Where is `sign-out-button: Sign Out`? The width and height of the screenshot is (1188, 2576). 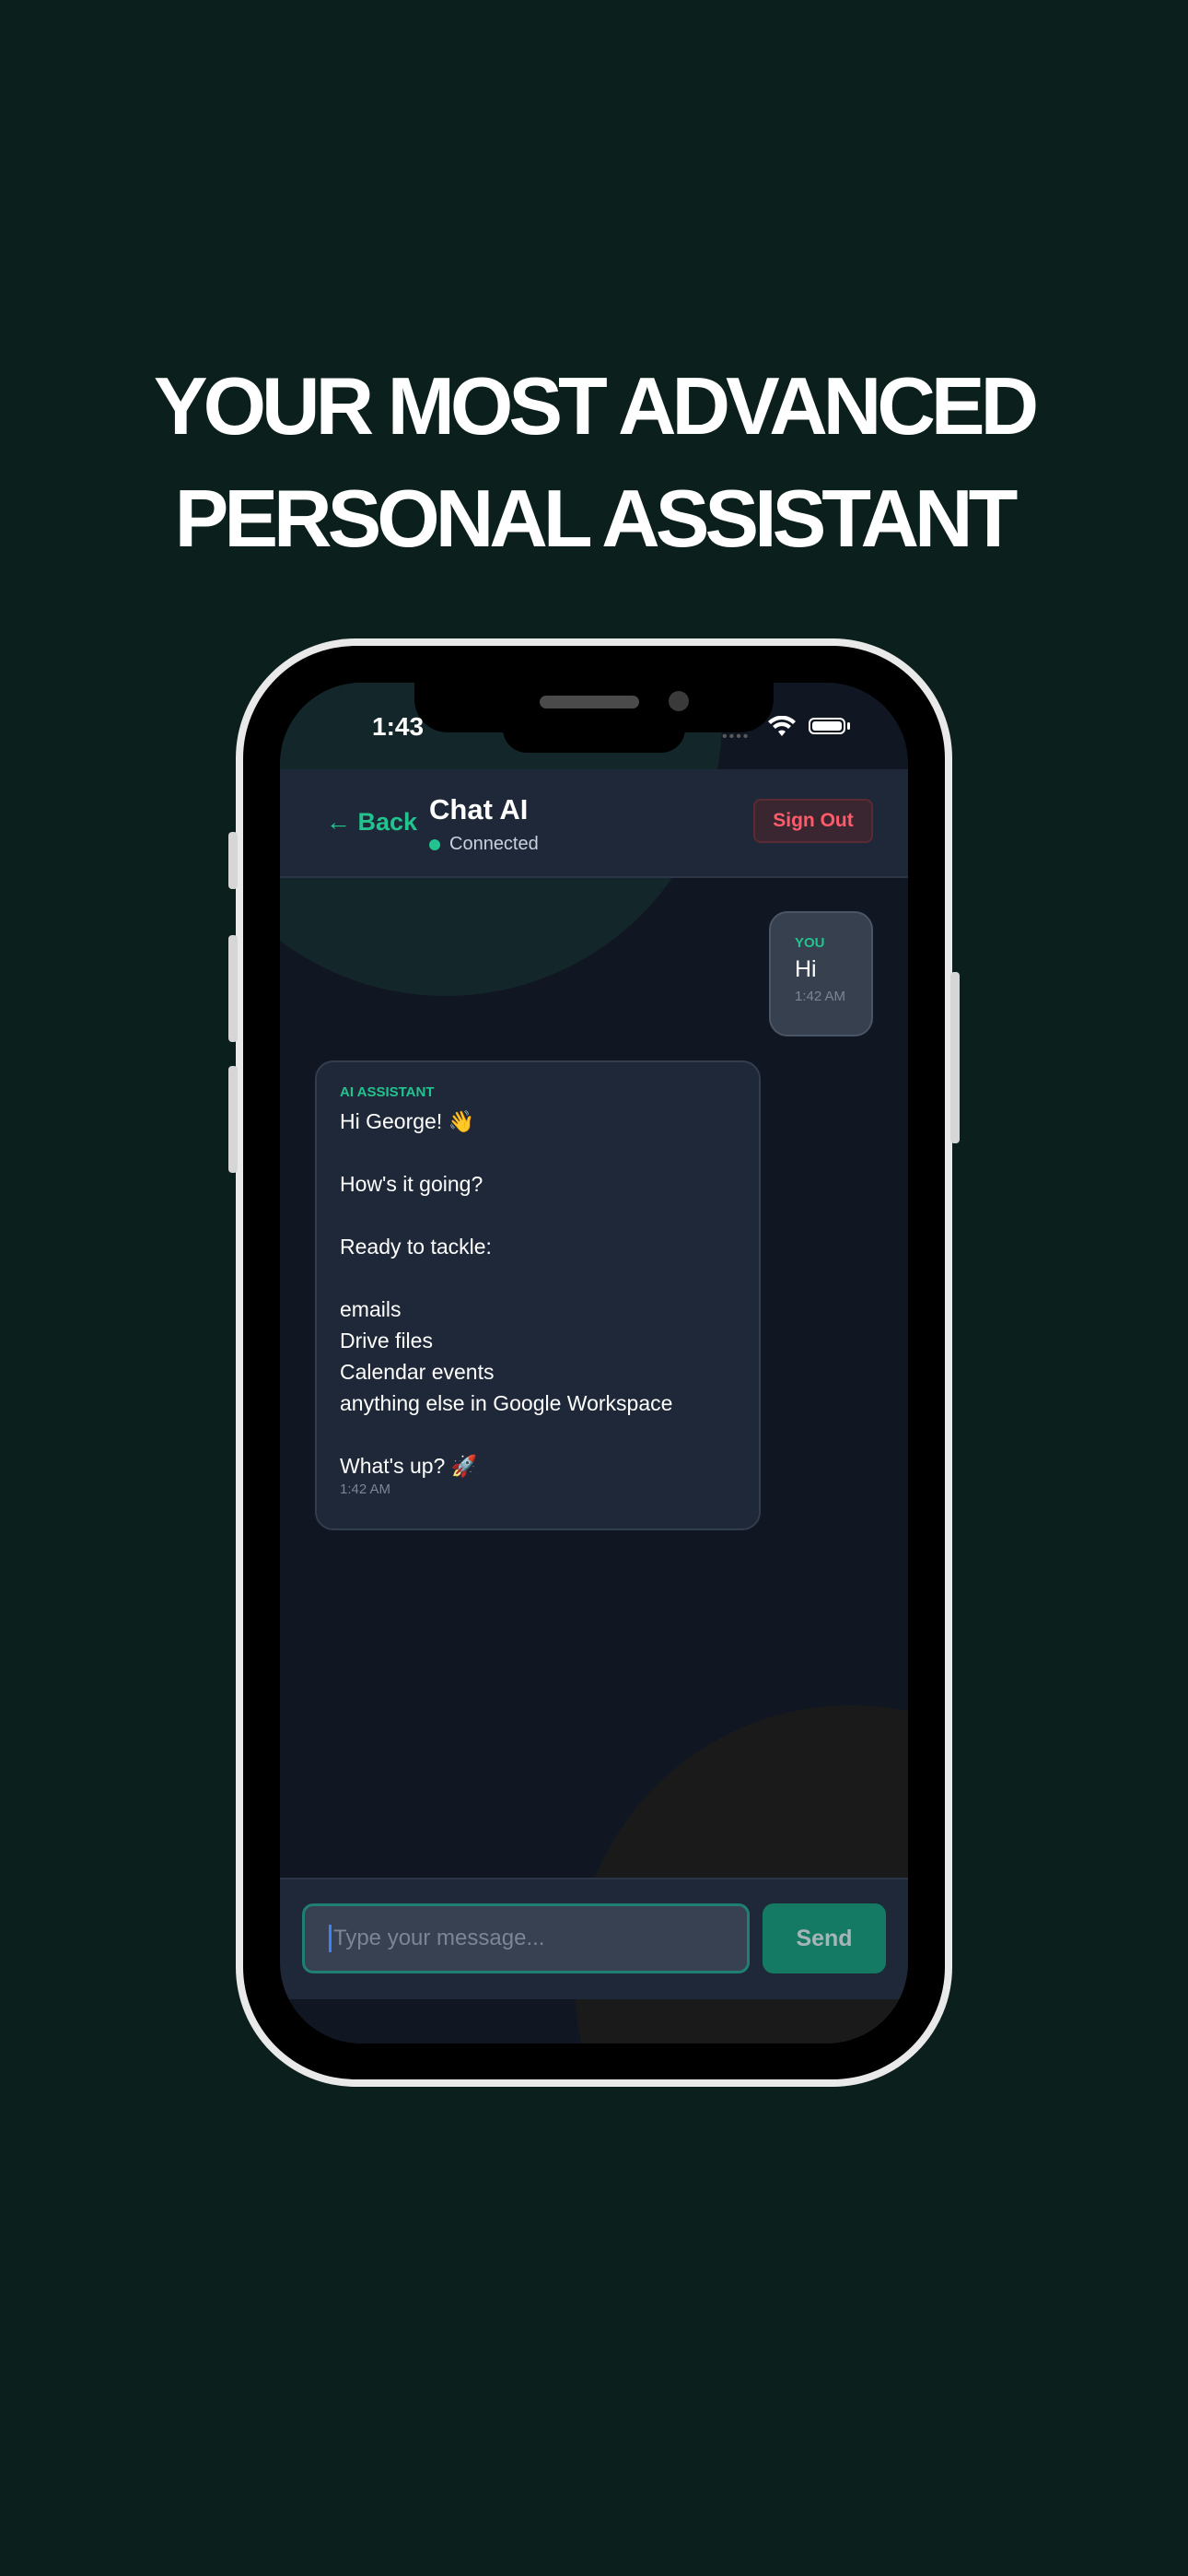
sign-out-button: Sign Out is located at coordinates (813, 821).